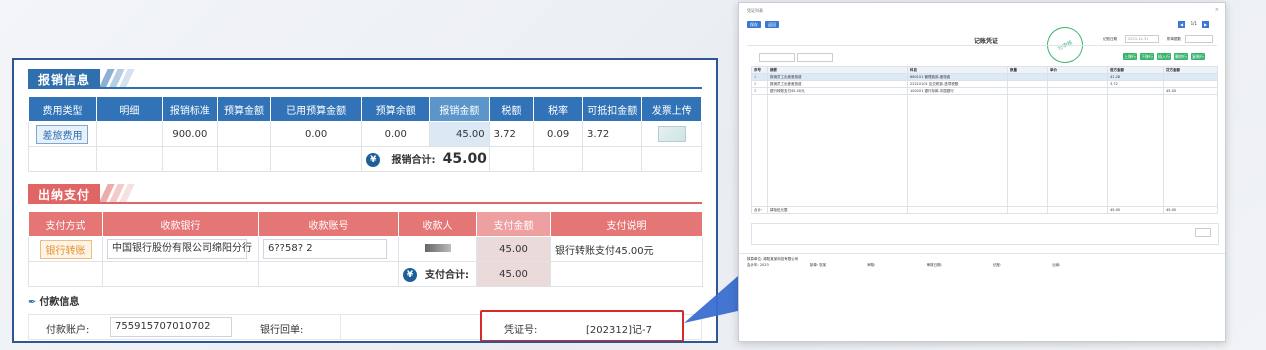 This screenshot has height=350, width=1266. Describe the element at coordinates (904, 265) in the screenshot. I see `voucher-footer-row2: 会计年: 2023 制单: 张某 审核: 审核日期: 记账: 出纳:` at that location.